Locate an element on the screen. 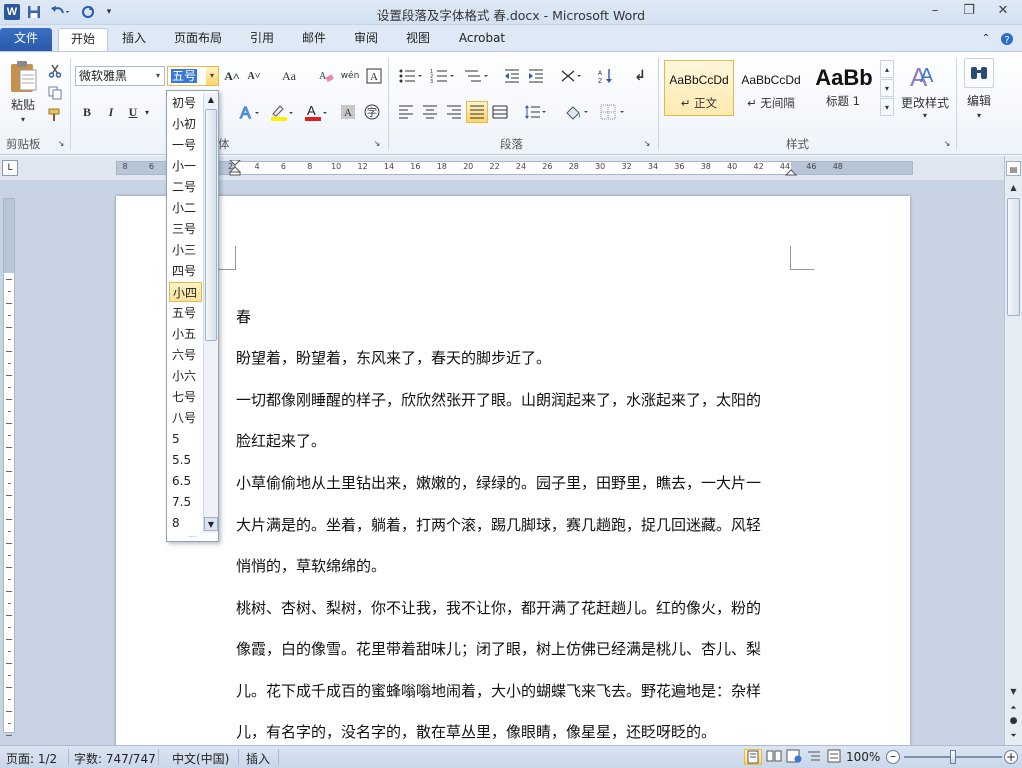 Image resolution: width=1022 pixels, height=768 pixels. paste-button: 粘贴 is located at coordinates (23, 104).